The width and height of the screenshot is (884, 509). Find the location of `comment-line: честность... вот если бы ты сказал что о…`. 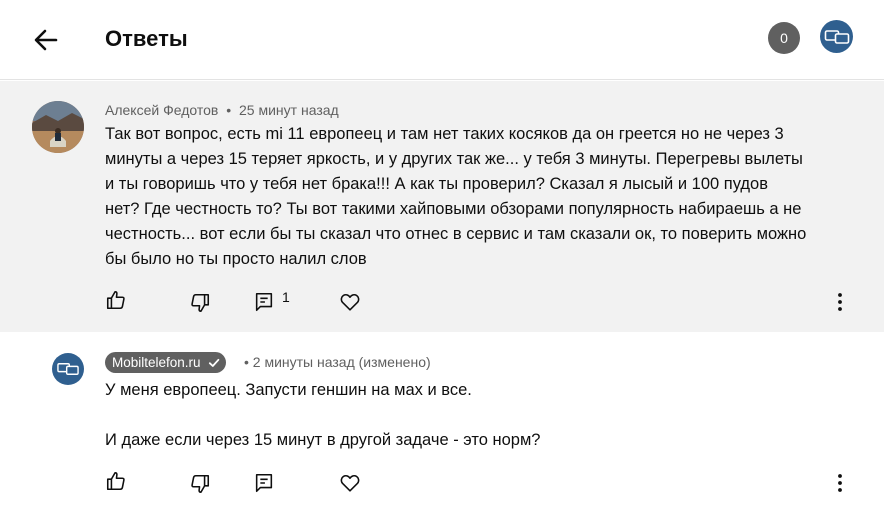

comment-line: честность... вот если бы ты сказал что о… is located at coordinates (456, 234).